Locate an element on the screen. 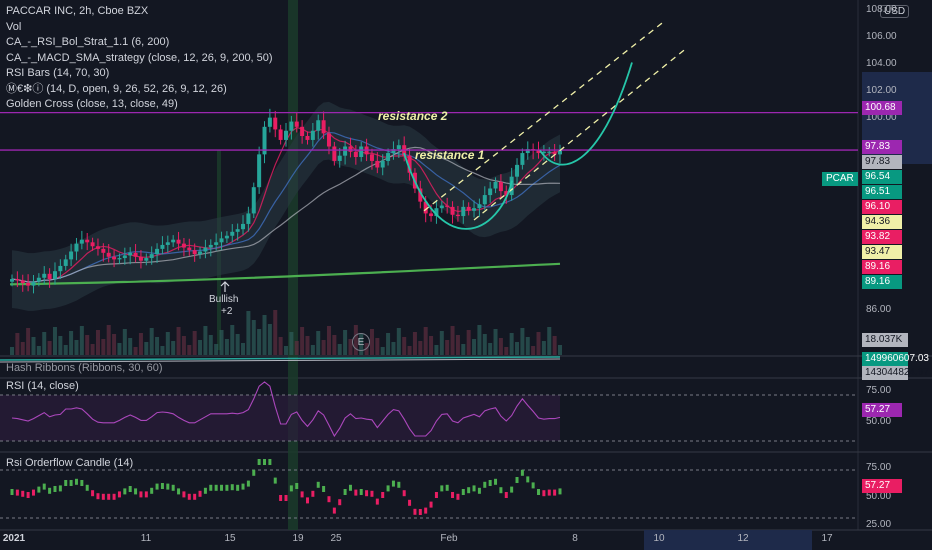 The width and height of the screenshot is (932, 550). earnings-marker: E is located at coordinates (361, 342).